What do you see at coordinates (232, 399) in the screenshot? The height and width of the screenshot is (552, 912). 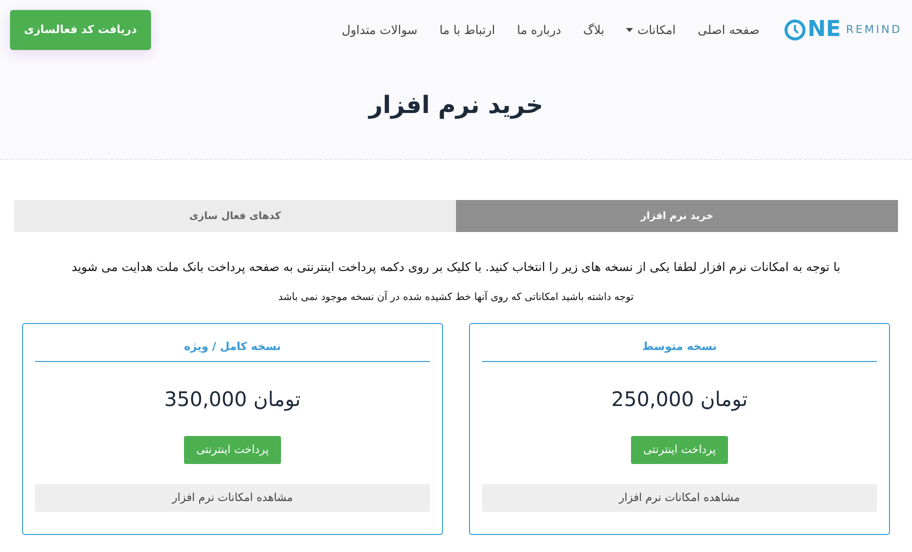 I see `plan-price: 350,000 تومان` at bounding box center [232, 399].